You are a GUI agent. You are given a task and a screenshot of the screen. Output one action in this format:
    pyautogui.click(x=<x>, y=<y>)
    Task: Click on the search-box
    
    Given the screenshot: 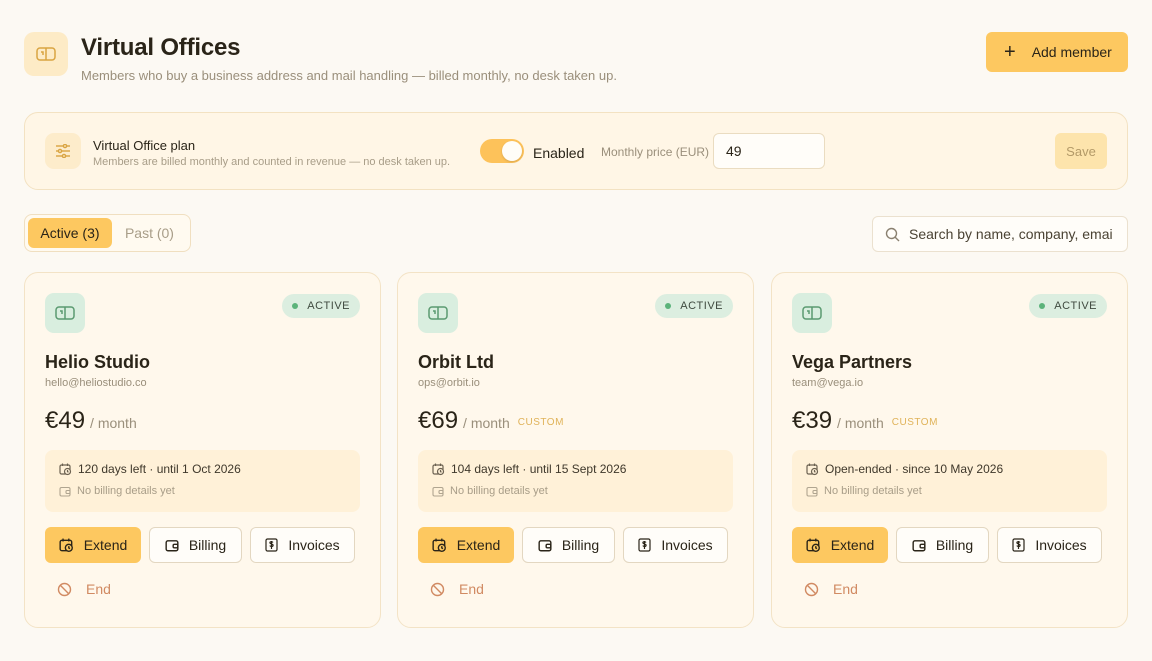 What is the action you would take?
    pyautogui.click(x=1000, y=234)
    